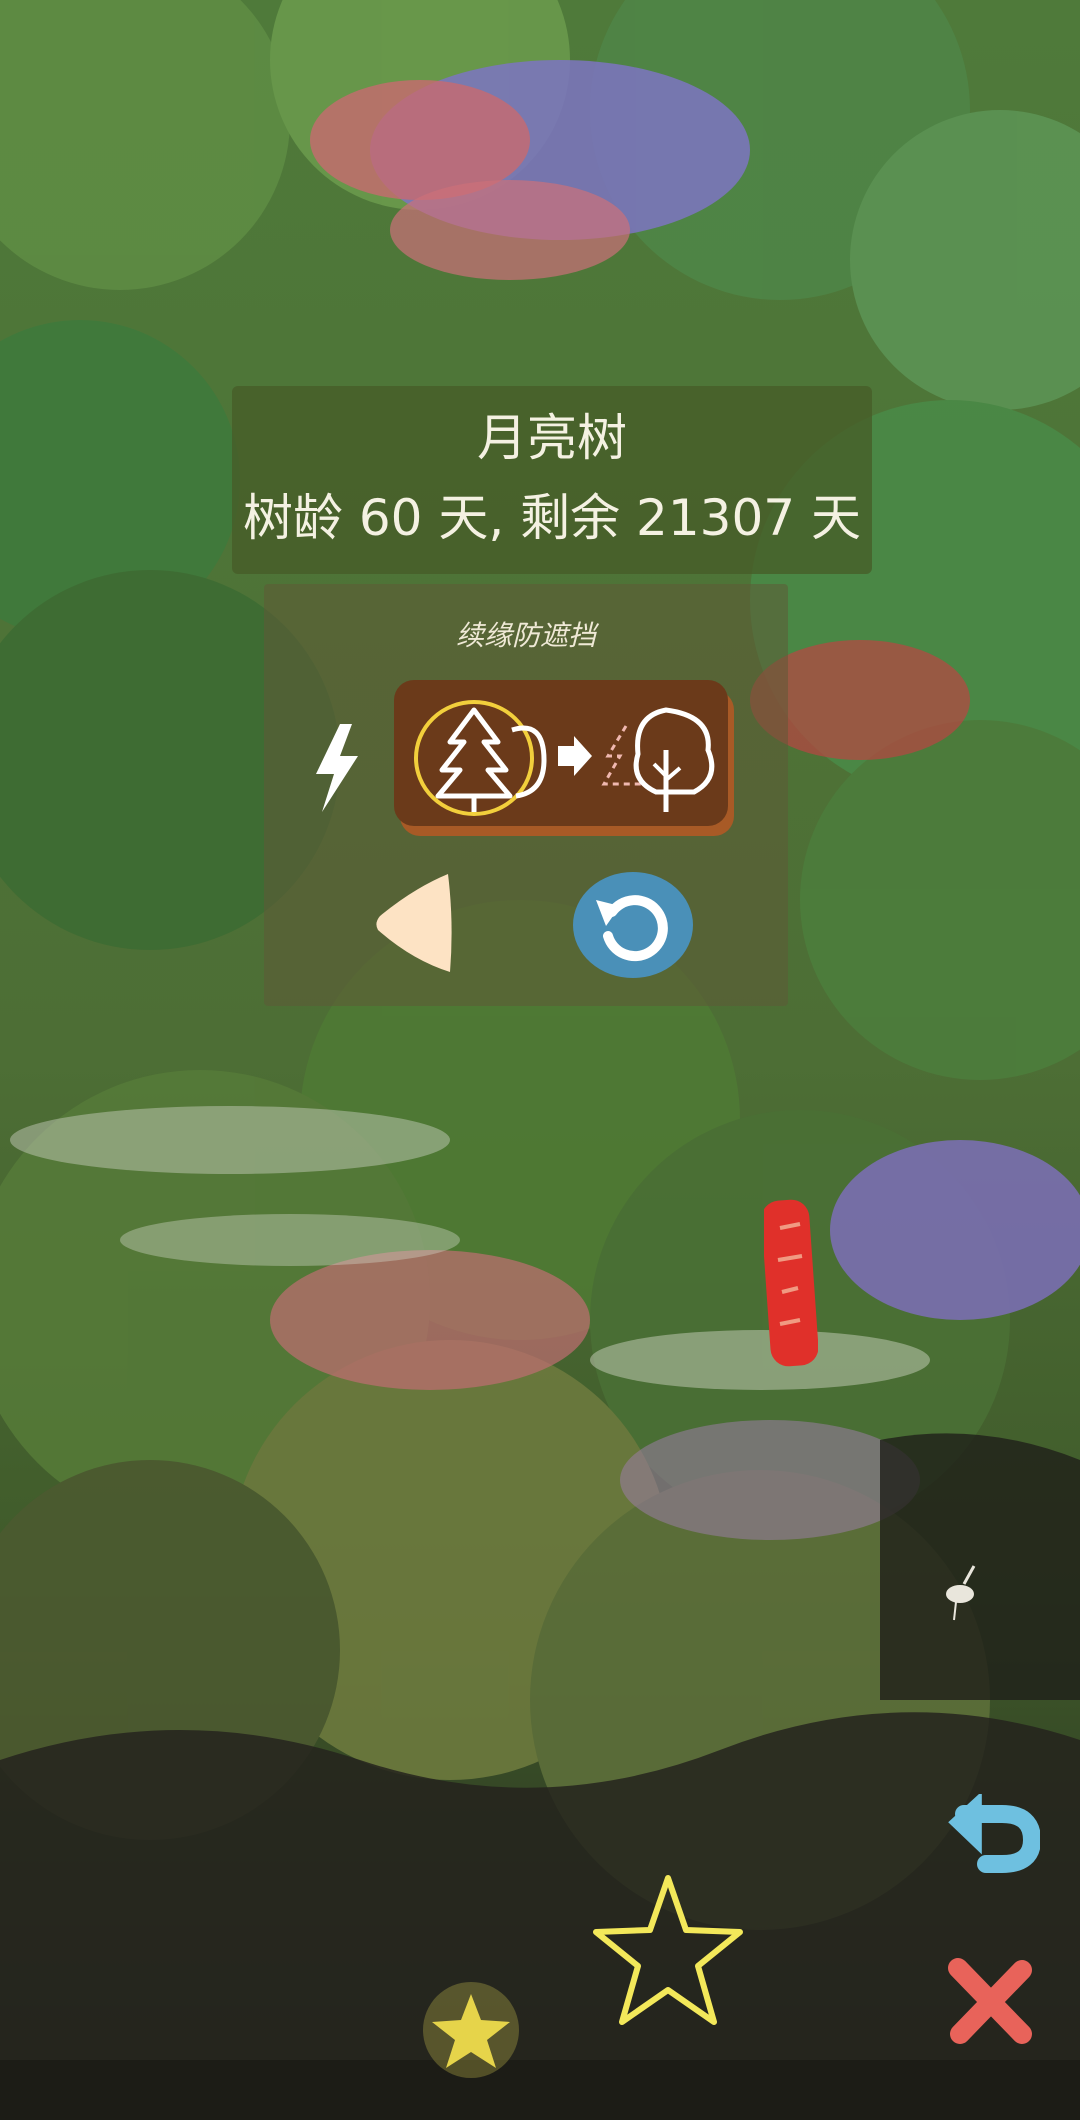 The image size is (1080, 2120). What do you see at coordinates (471, 2030) in the screenshot?
I see `glowing-star-icon` at bounding box center [471, 2030].